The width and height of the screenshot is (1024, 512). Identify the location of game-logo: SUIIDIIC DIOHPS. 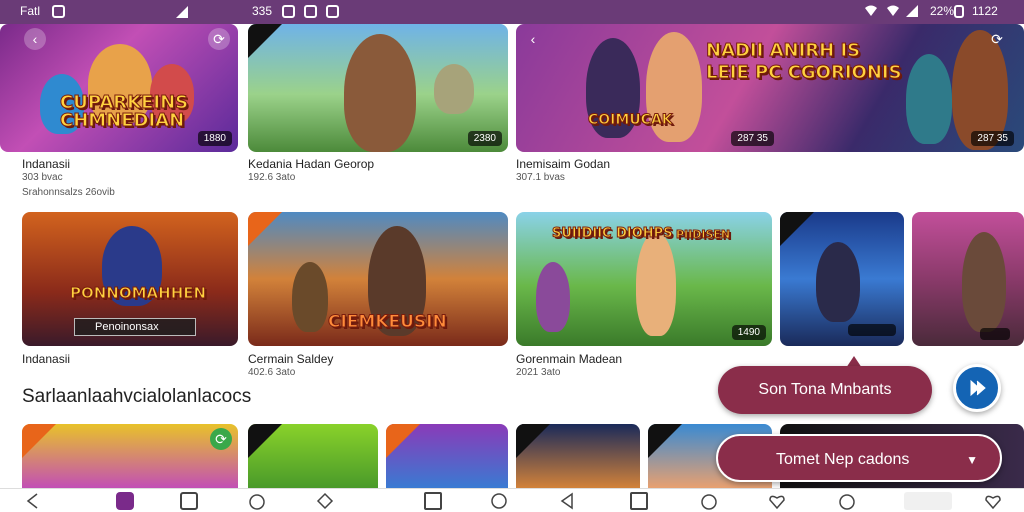
(613, 234).